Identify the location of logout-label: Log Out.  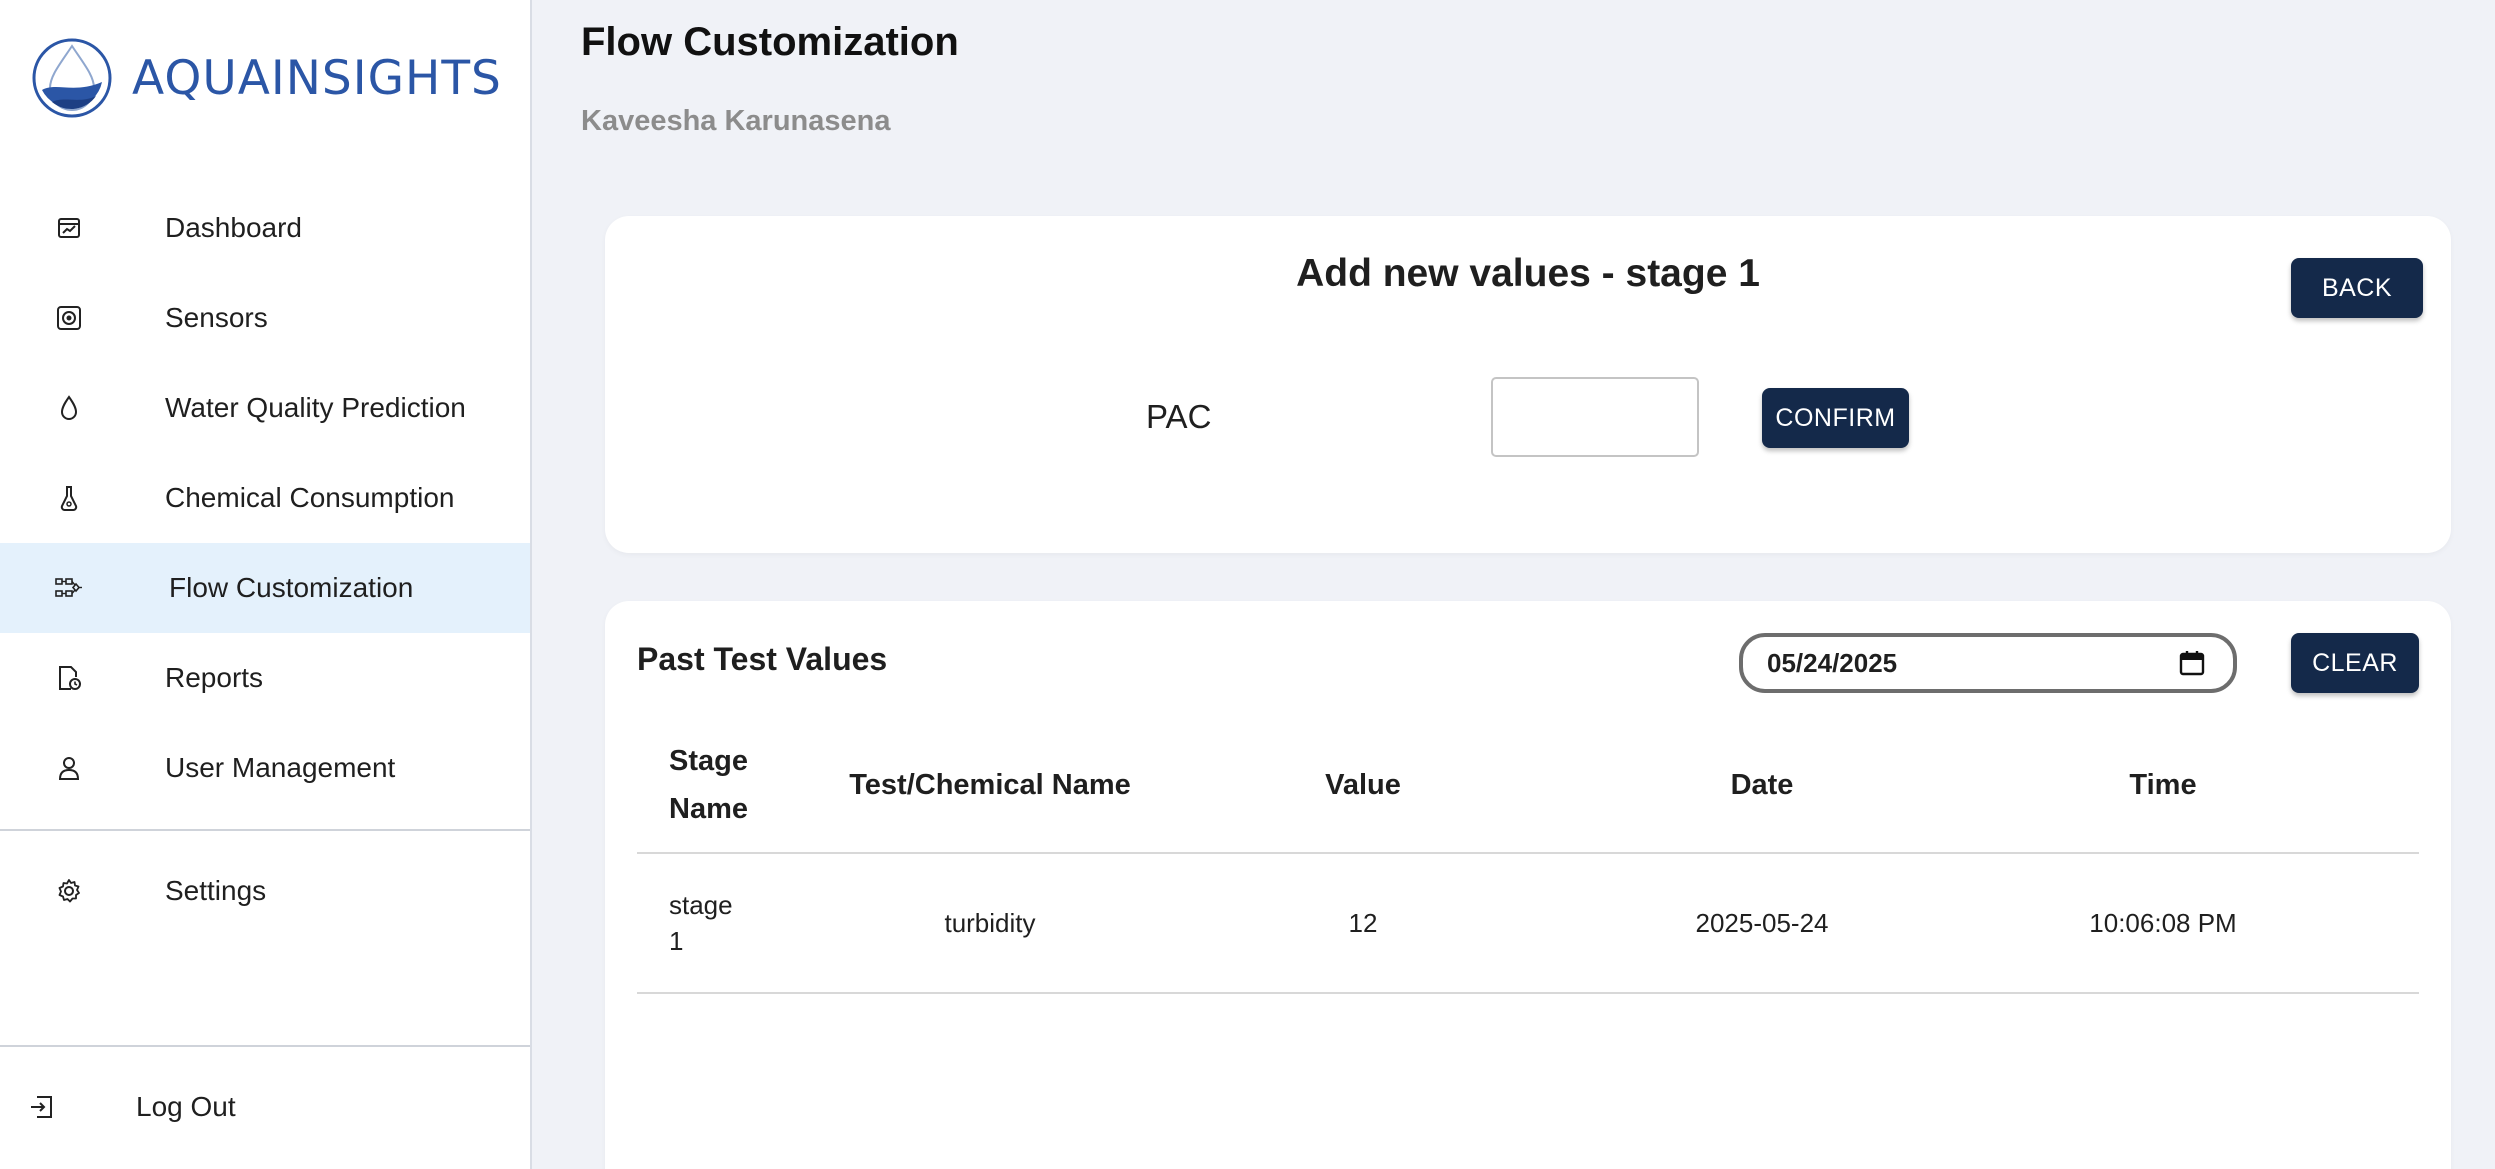
(186, 1106).